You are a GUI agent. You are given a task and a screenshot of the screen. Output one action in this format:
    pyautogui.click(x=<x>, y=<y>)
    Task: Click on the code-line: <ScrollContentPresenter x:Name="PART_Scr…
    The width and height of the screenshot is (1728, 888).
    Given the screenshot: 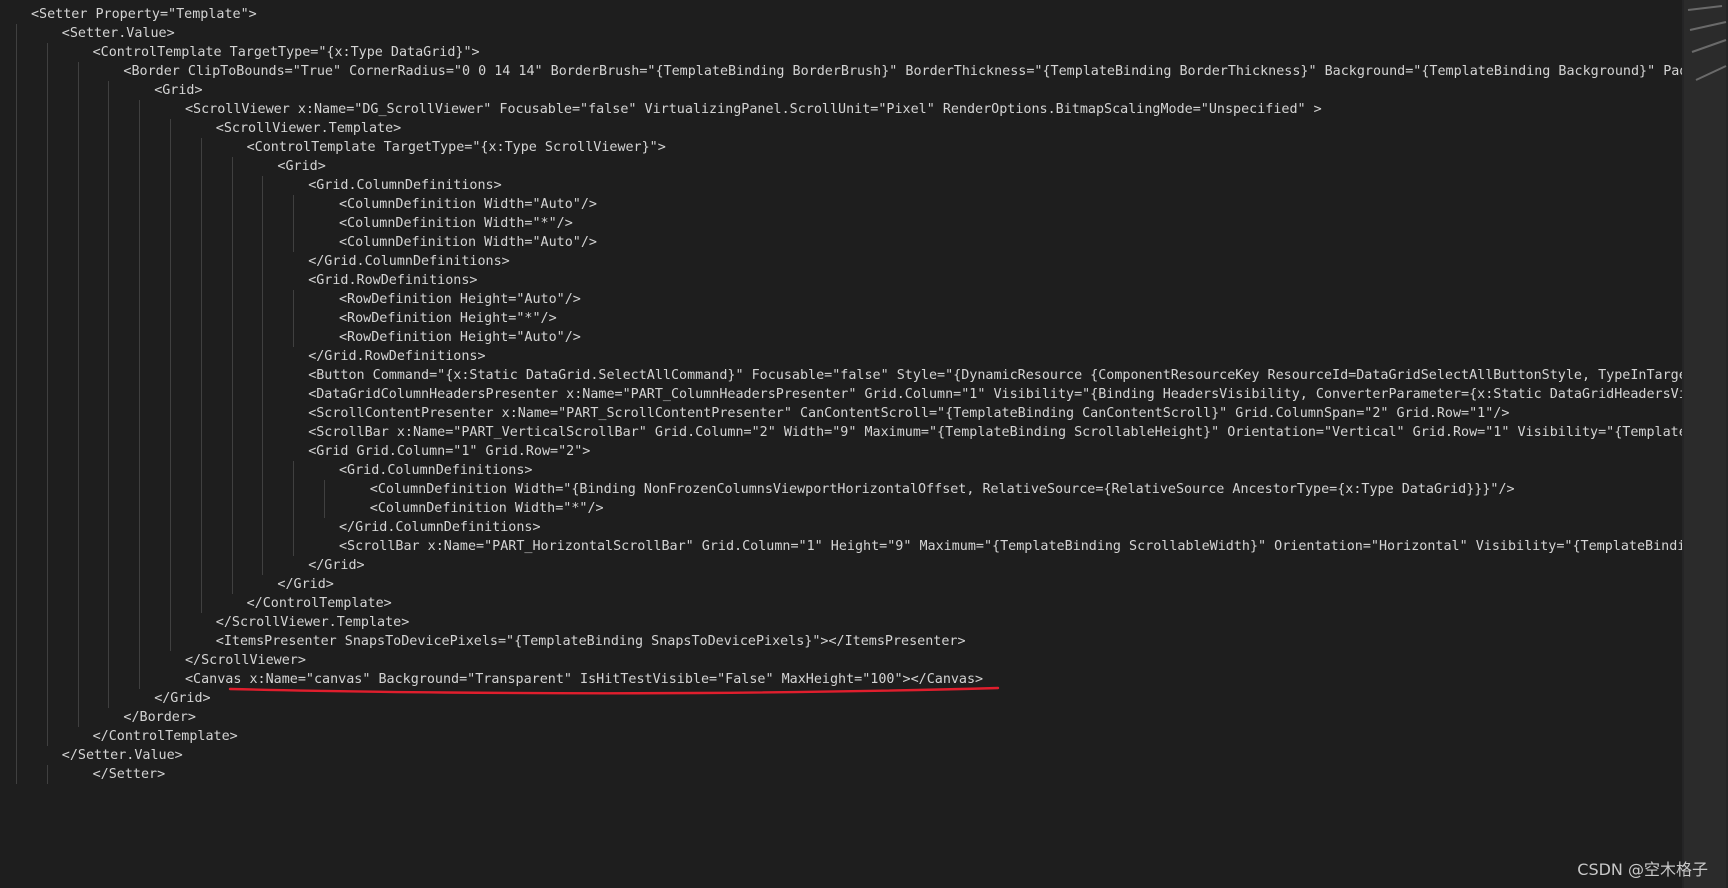 What is the action you would take?
    pyautogui.click(x=841, y=413)
    